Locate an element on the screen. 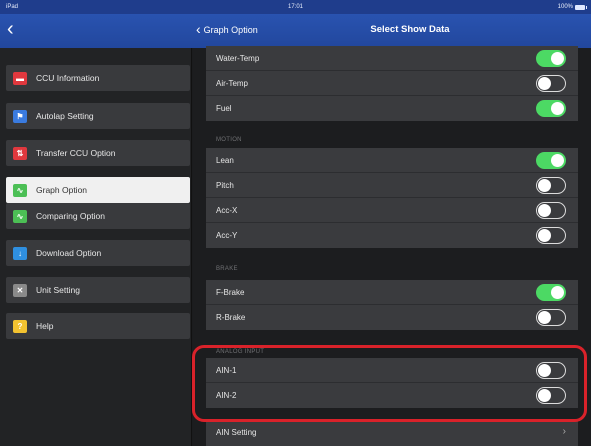  fuel-toggle is located at coordinates (551, 108).